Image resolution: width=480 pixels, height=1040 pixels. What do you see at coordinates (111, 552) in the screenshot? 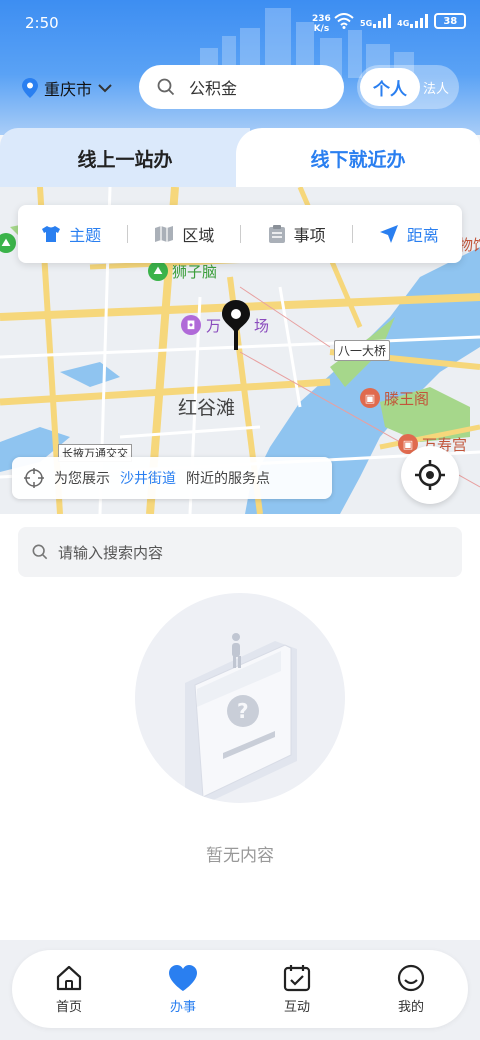
I see `content-search-placeholder: 请输入搜索内容` at bounding box center [111, 552].